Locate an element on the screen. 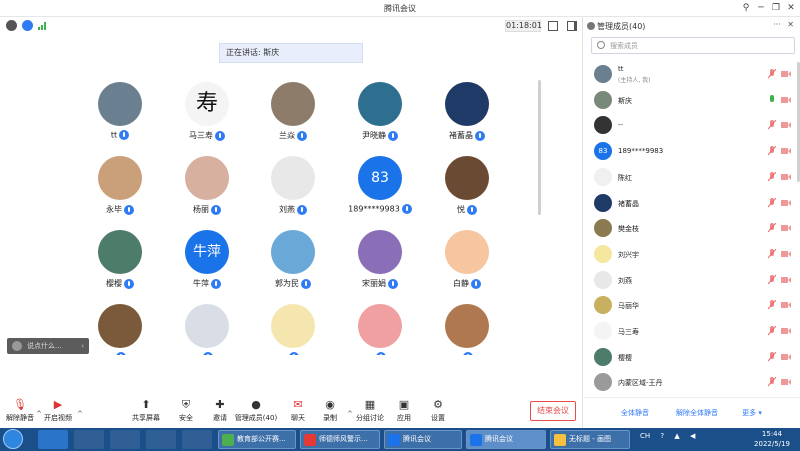  member-row: 褚蓄晶 is located at coordinates (691, 203).